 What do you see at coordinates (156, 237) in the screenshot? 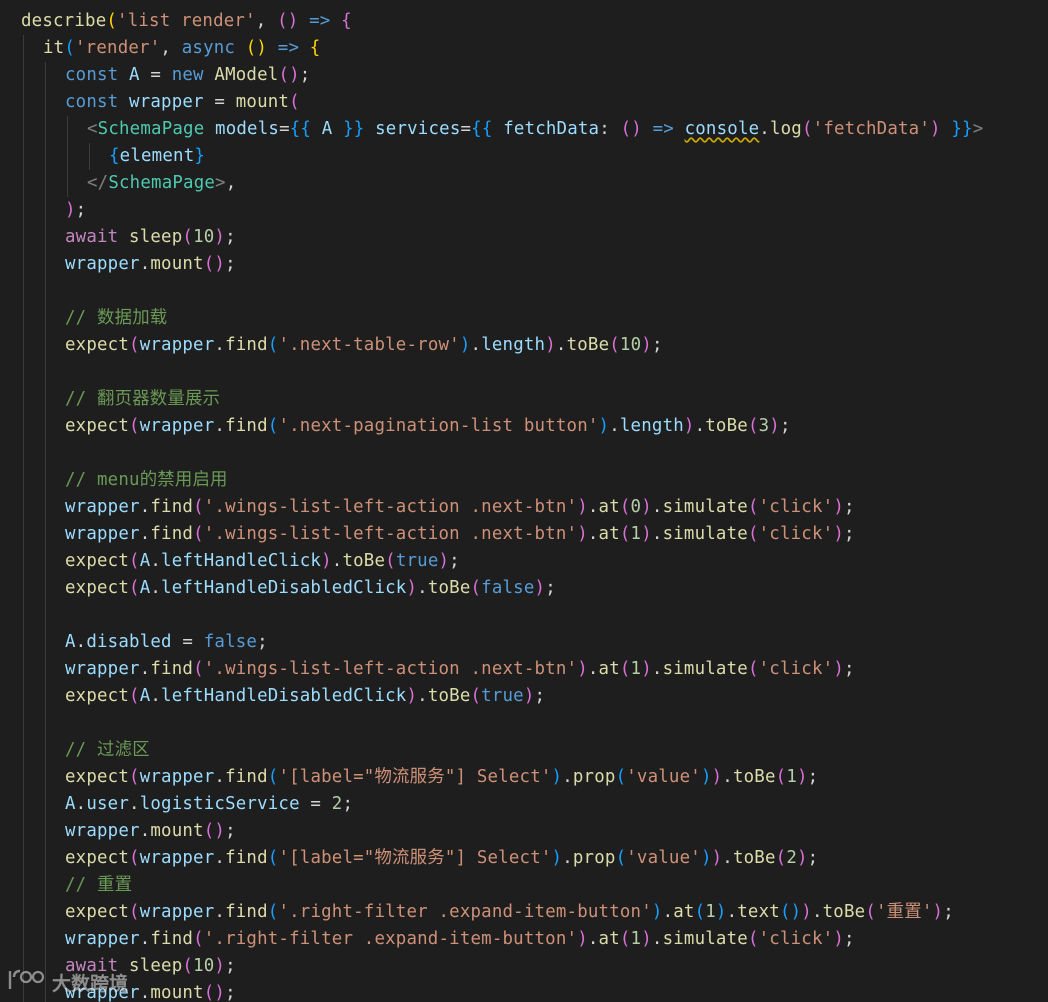
I see `code-token: sleep` at bounding box center [156, 237].